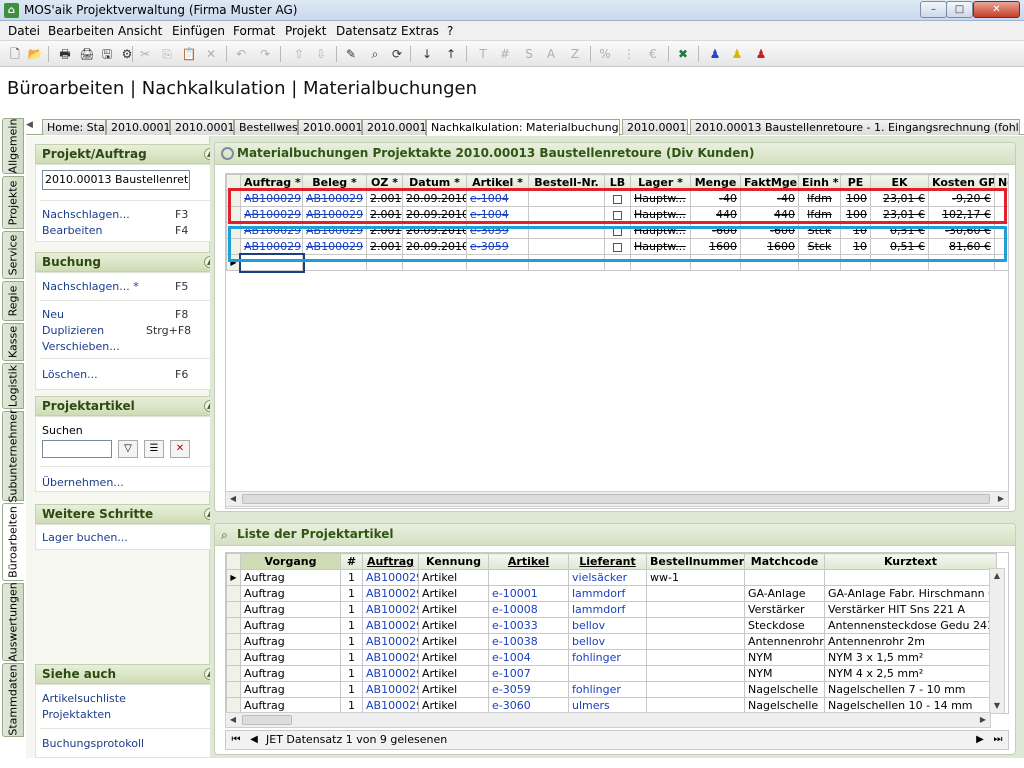  I want to click on down-icon: ⇩, so click(321, 54).